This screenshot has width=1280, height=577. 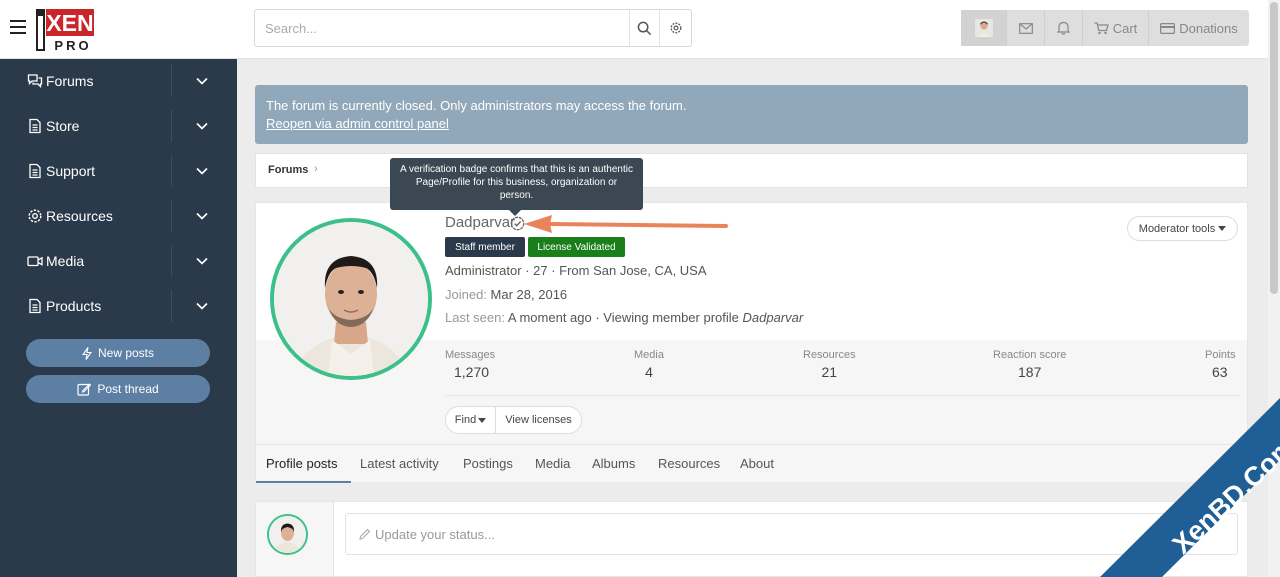 I want to click on donations-button: Donations, so click(x=1199, y=28).